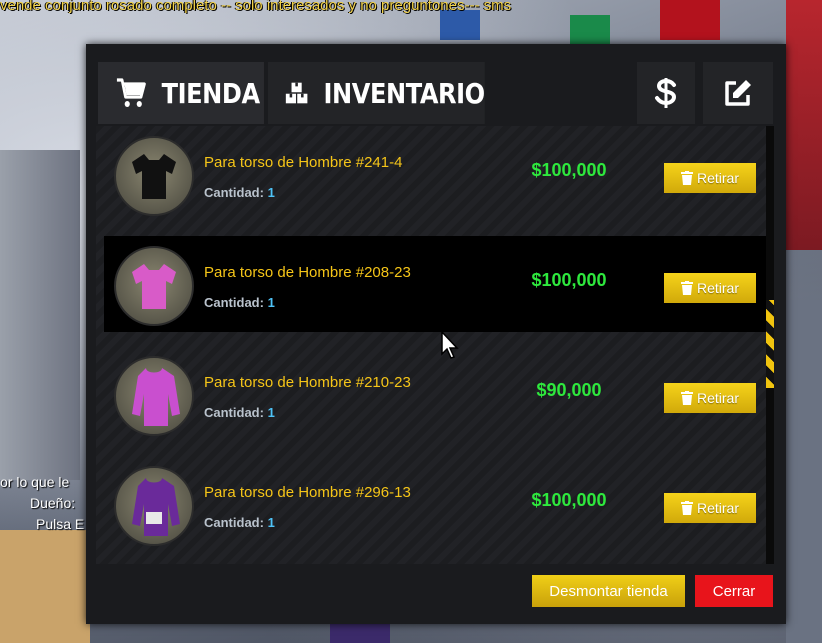  Describe the element at coordinates (307, 272) in the screenshot. I see `item-name: Para torso de Hombre #208-23` at that location.